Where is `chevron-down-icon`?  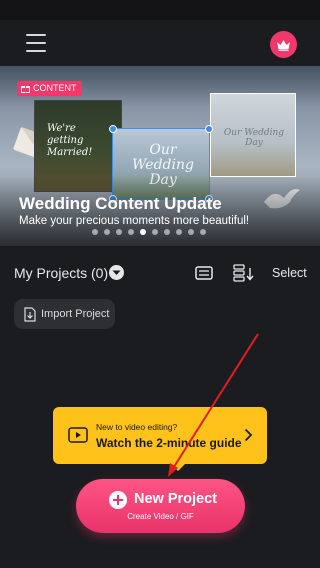
chevron-down-icon is located at coordinates (116, 272).